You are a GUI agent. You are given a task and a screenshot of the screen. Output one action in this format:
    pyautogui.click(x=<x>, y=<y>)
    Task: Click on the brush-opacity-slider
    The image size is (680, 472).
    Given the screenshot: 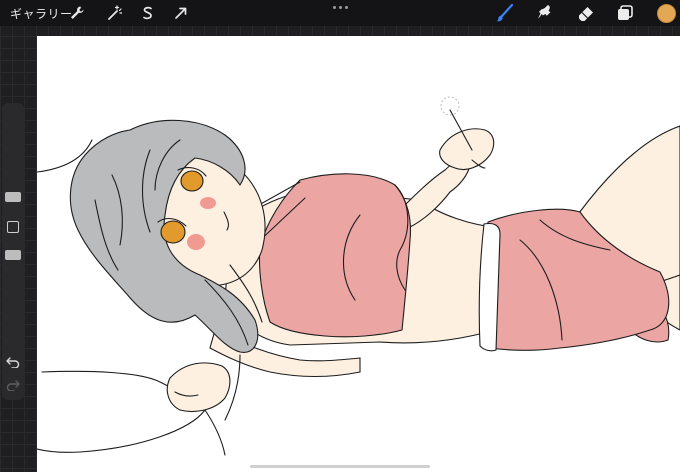 What is the action you would take?
    pyautogui.click(x=13, y=255)
    